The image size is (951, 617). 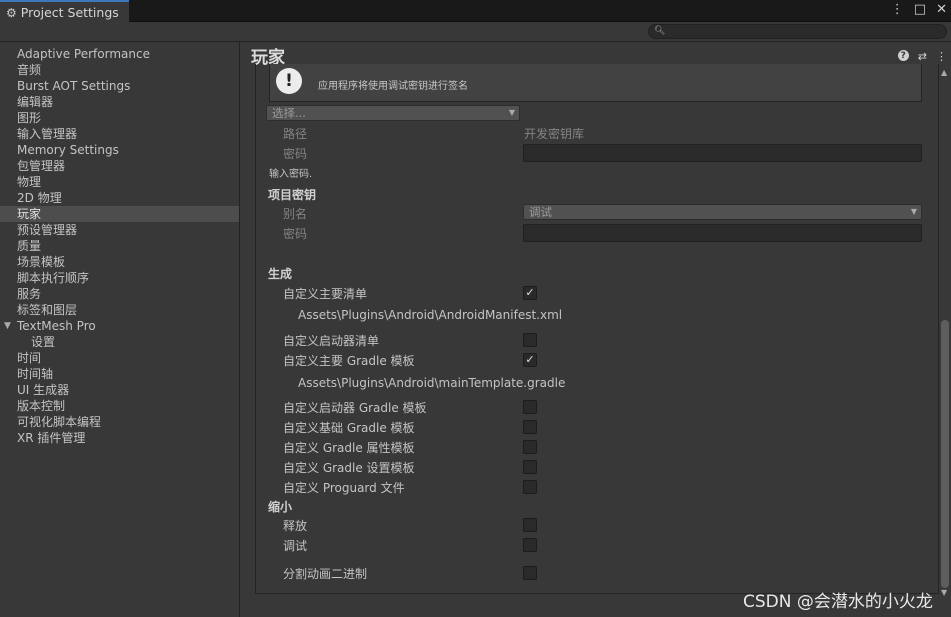 I want to click on sidebar-item: 标签和图层, so click(x=119, y=310).